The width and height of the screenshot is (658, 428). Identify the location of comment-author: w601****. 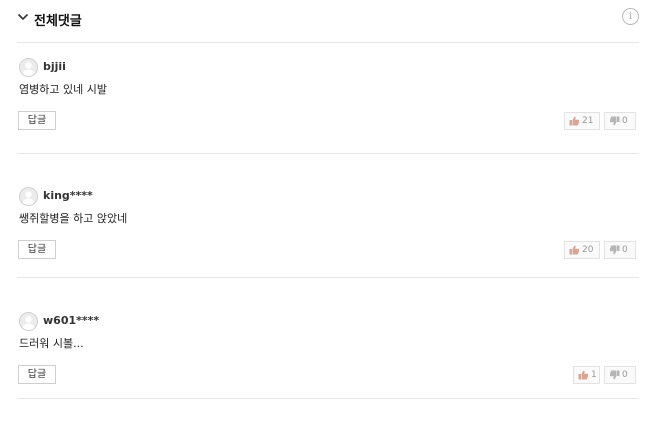
(71, 320).